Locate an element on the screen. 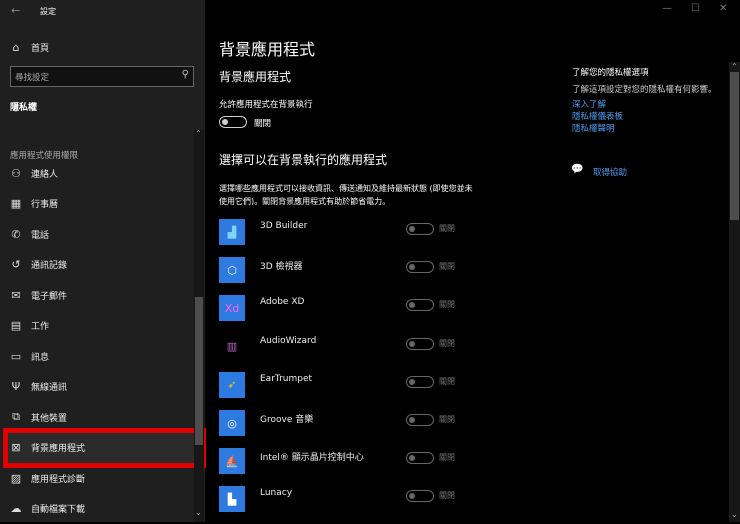 Image resolution: width=740 pixels, height=524 pixels. app-row: ⛵ Intel® 顯示晶片控制中心 關閉 is located at coordinates (349, 463).